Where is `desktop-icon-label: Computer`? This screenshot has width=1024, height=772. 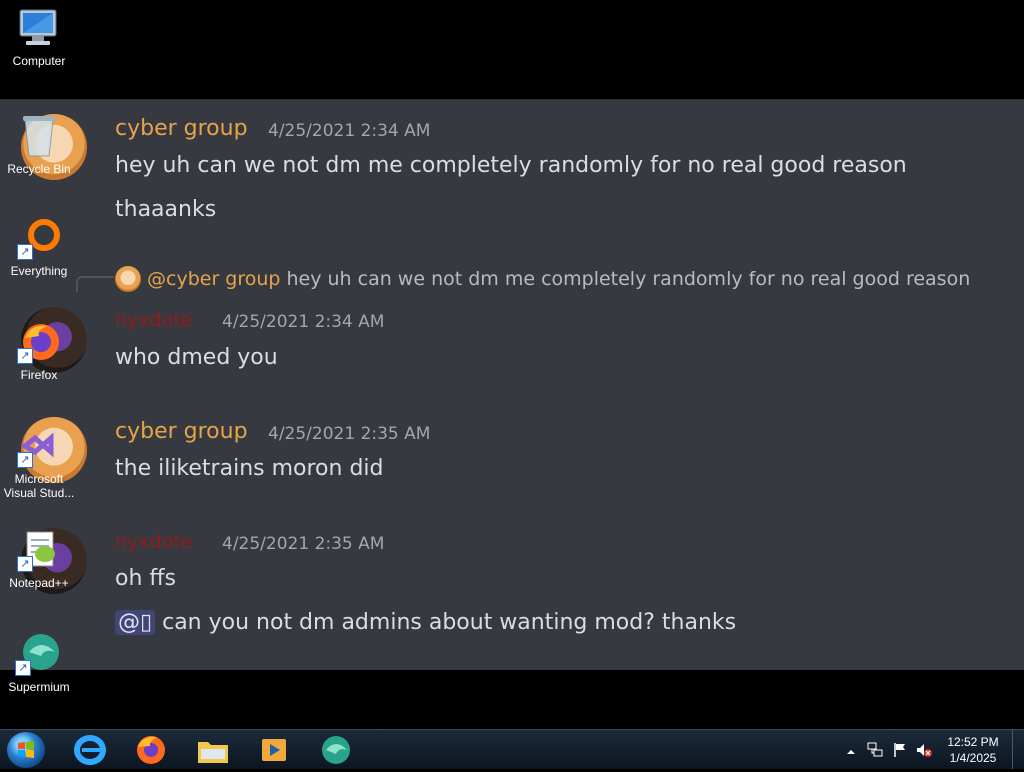 desktop-icon-label: Computer is located at coordinates (39, 61).